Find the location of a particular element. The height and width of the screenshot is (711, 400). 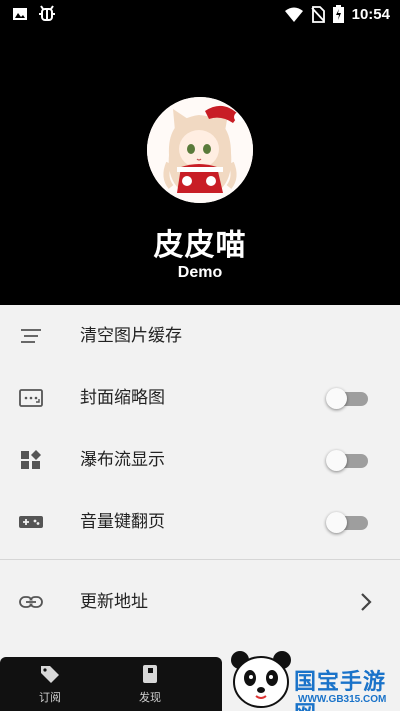

dashboard-grid-icon is located at coordinates (31, 459).